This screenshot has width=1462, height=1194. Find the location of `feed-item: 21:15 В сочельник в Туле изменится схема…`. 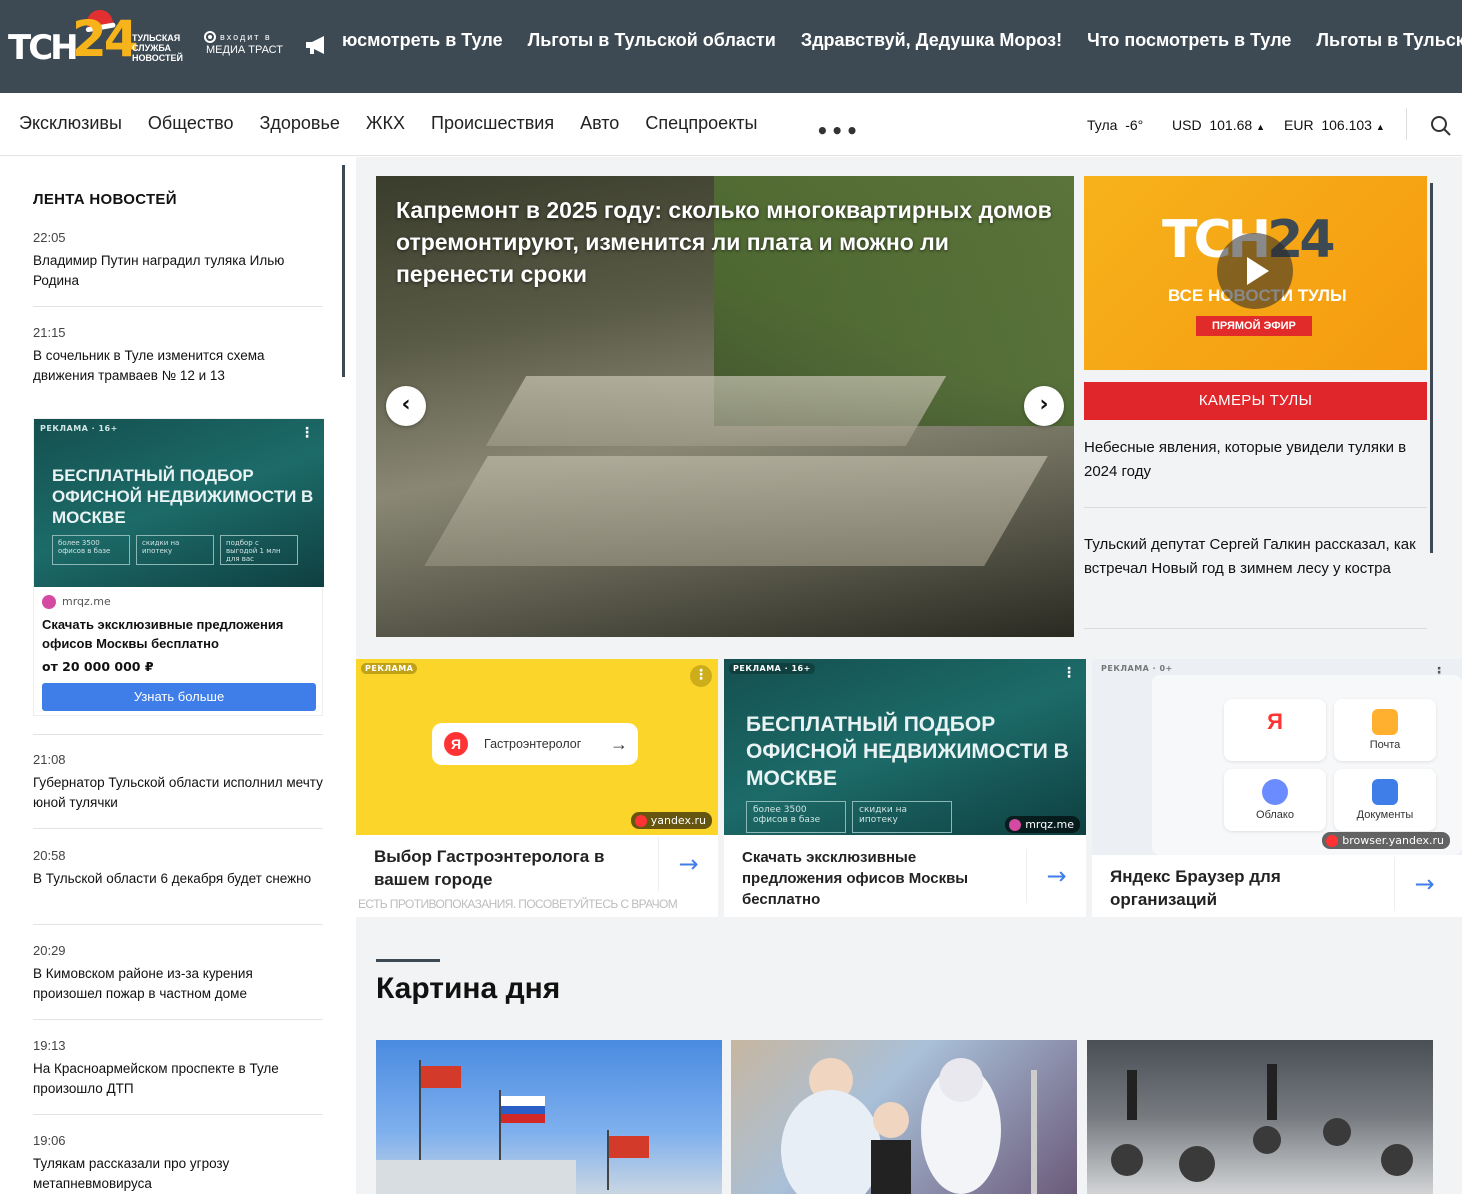

feed-item: 21:15 В сочельник в Туле изменится схема… is located at coordinates (178, 355).